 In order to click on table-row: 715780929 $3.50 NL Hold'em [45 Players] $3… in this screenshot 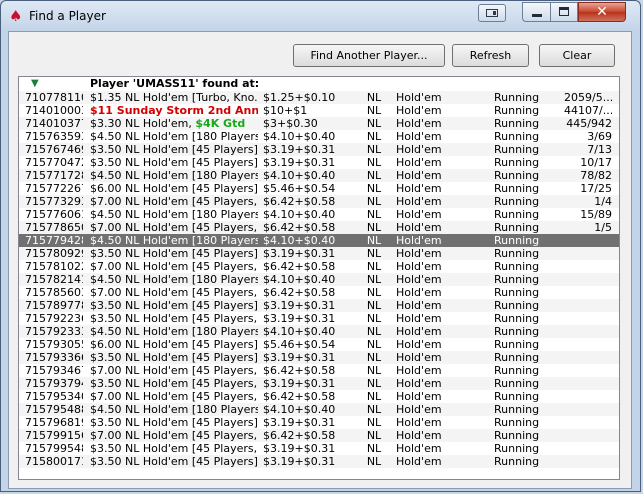, I will do `click(319, 253)`.